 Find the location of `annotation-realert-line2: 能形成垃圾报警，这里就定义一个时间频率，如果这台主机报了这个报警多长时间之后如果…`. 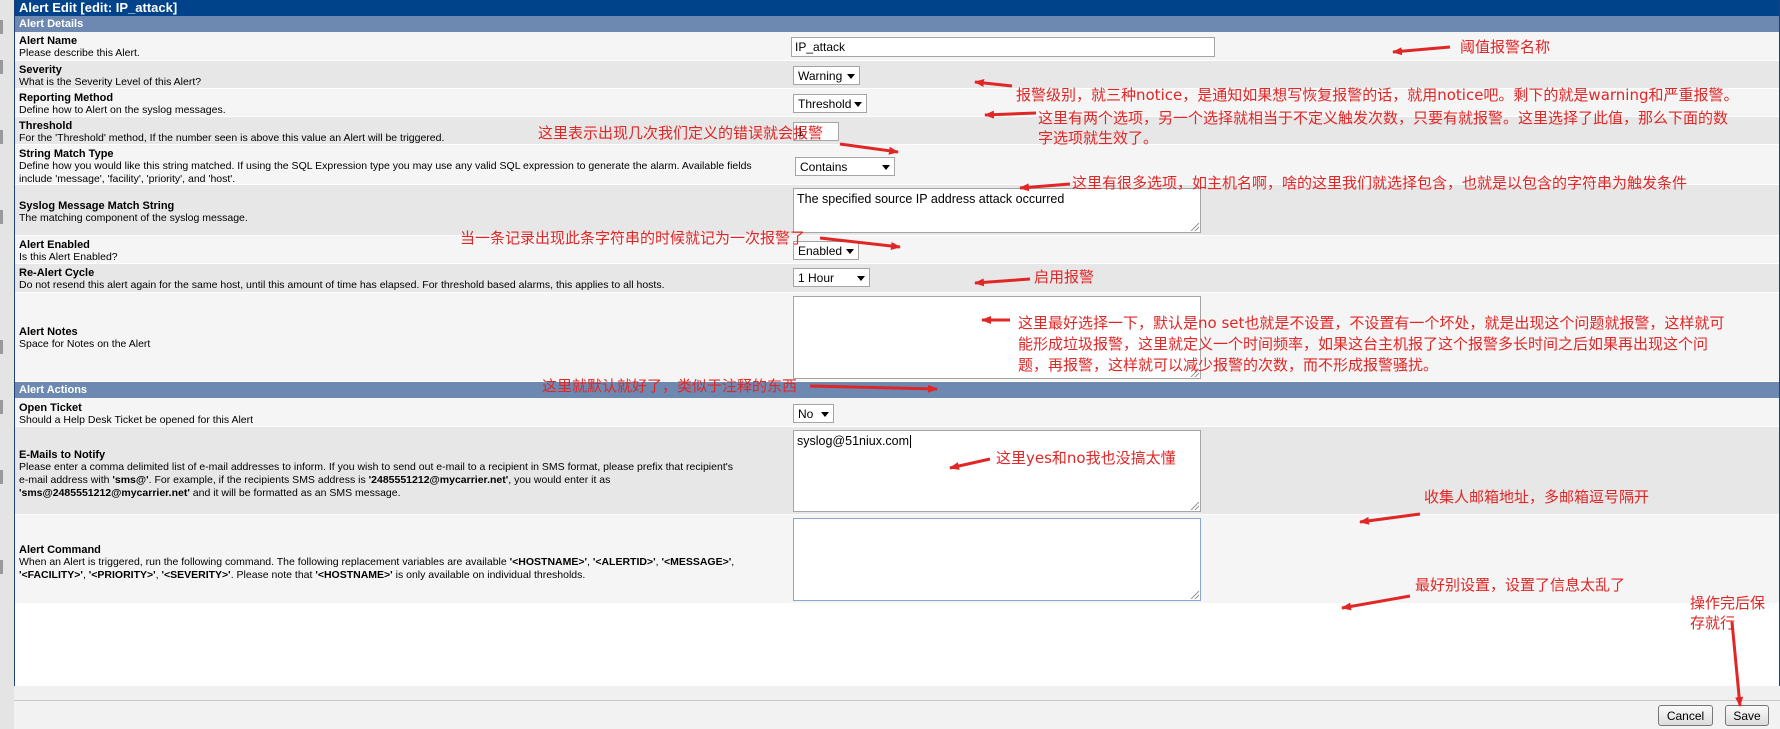

annotation-realert-line2: 能形成垃圾报警，这里就定义一个时间频率，如果这台主机报了这个报警多长时间之后如果… is located at coordinates (1363, 344).